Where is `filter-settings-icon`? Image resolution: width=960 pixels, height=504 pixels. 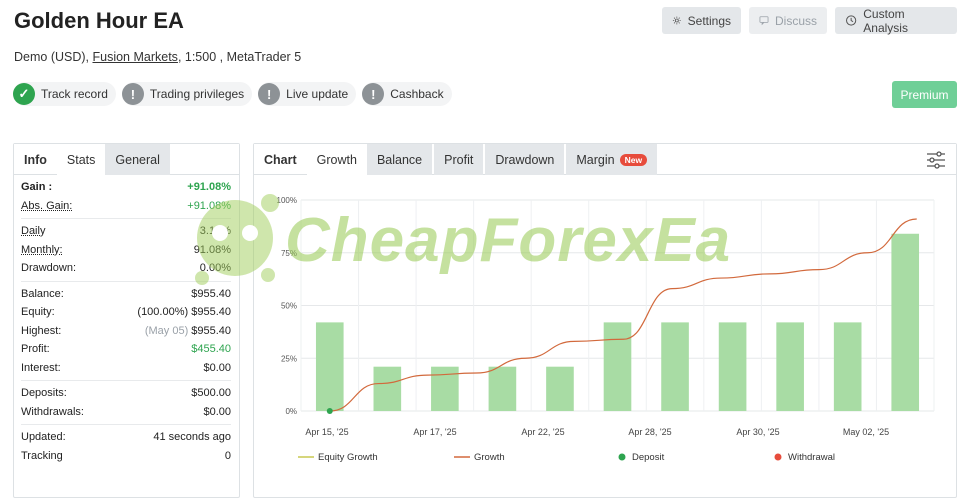 filter-settings-icon is located at coordinates (936, 160).